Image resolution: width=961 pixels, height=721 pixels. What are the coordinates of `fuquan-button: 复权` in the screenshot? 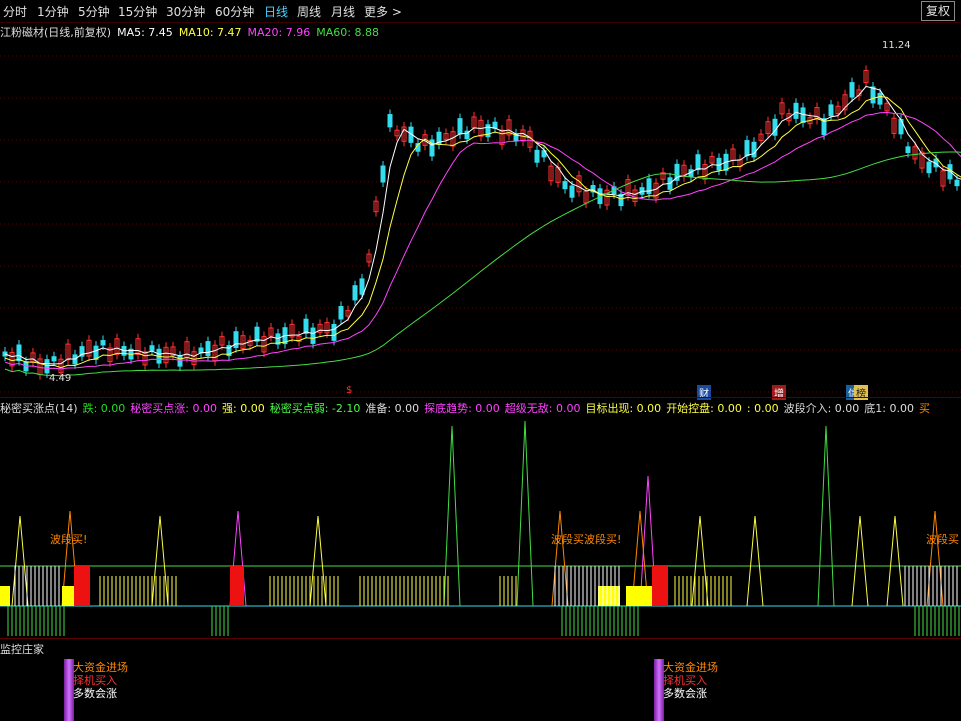 It's located at (938, 11).